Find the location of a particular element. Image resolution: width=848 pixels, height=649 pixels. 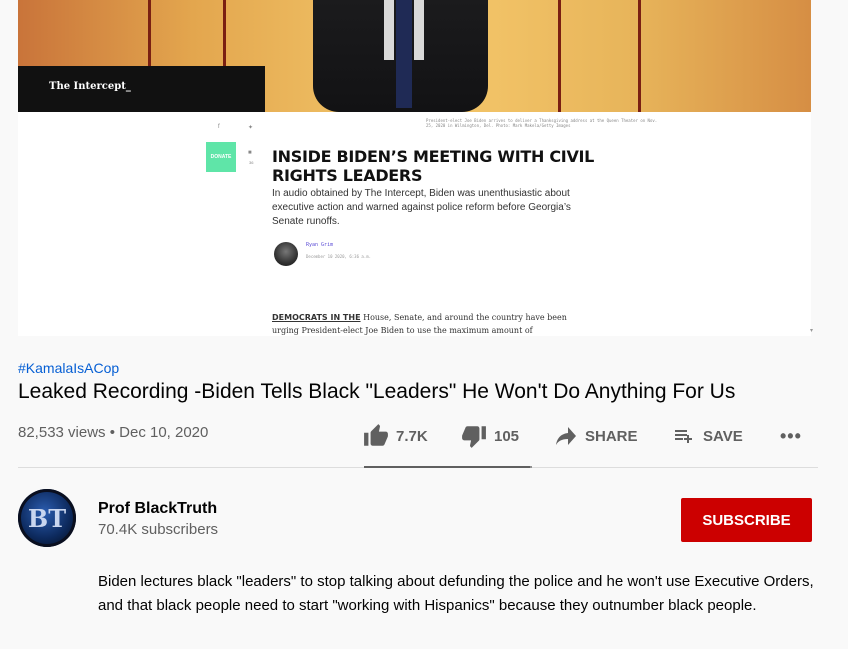

comment-count: 36 is located at coordinates (251, 162).